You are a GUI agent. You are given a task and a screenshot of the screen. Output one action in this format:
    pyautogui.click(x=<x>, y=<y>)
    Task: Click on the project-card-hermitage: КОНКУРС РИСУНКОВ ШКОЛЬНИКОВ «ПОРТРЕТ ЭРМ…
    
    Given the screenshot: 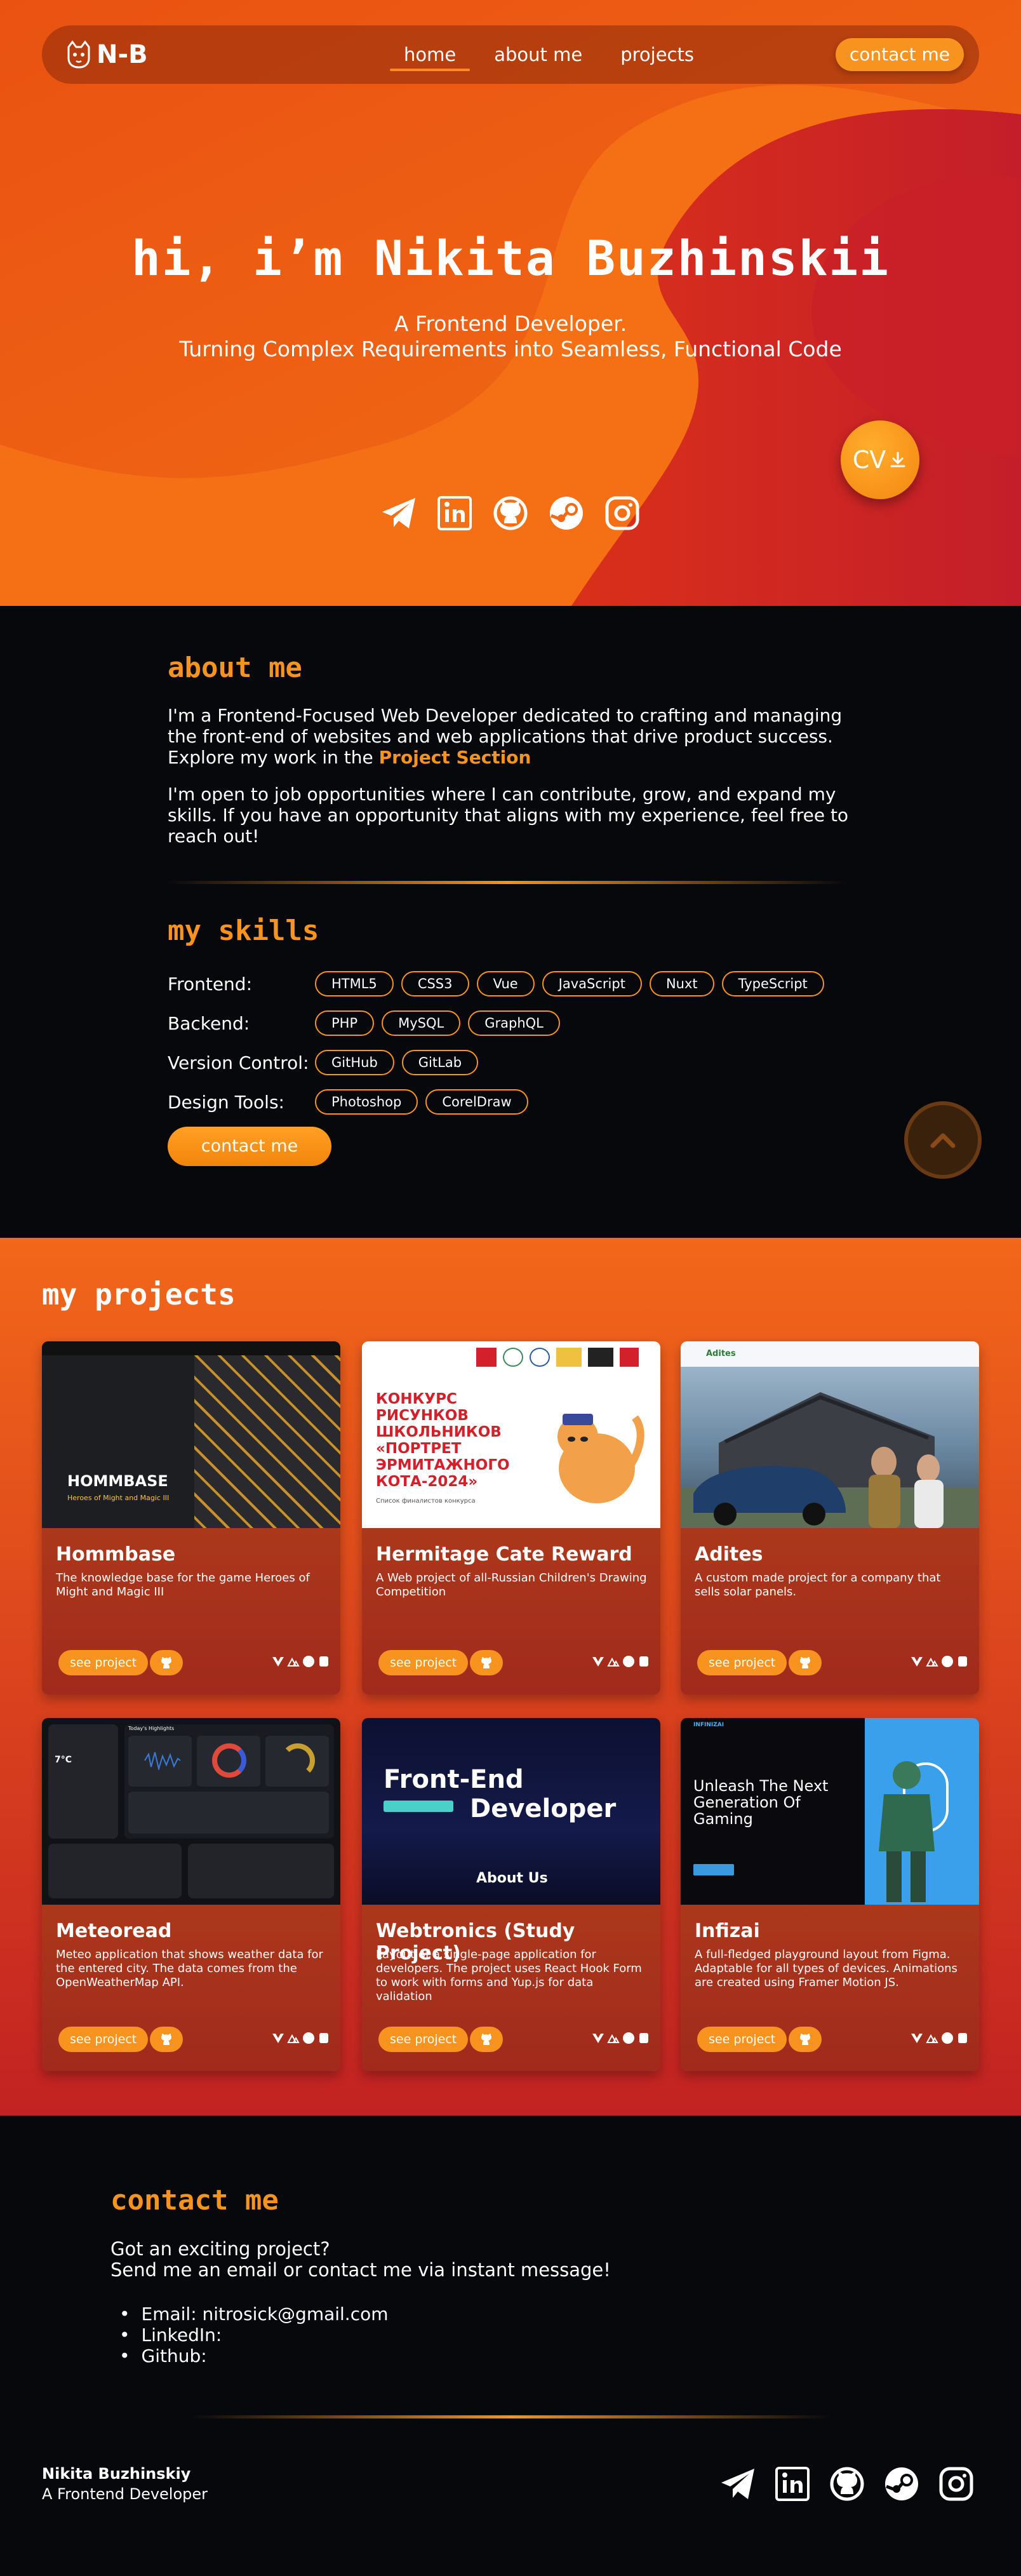 What is the action you would take?
    pyautogui.click(x=511, y=1517)
    